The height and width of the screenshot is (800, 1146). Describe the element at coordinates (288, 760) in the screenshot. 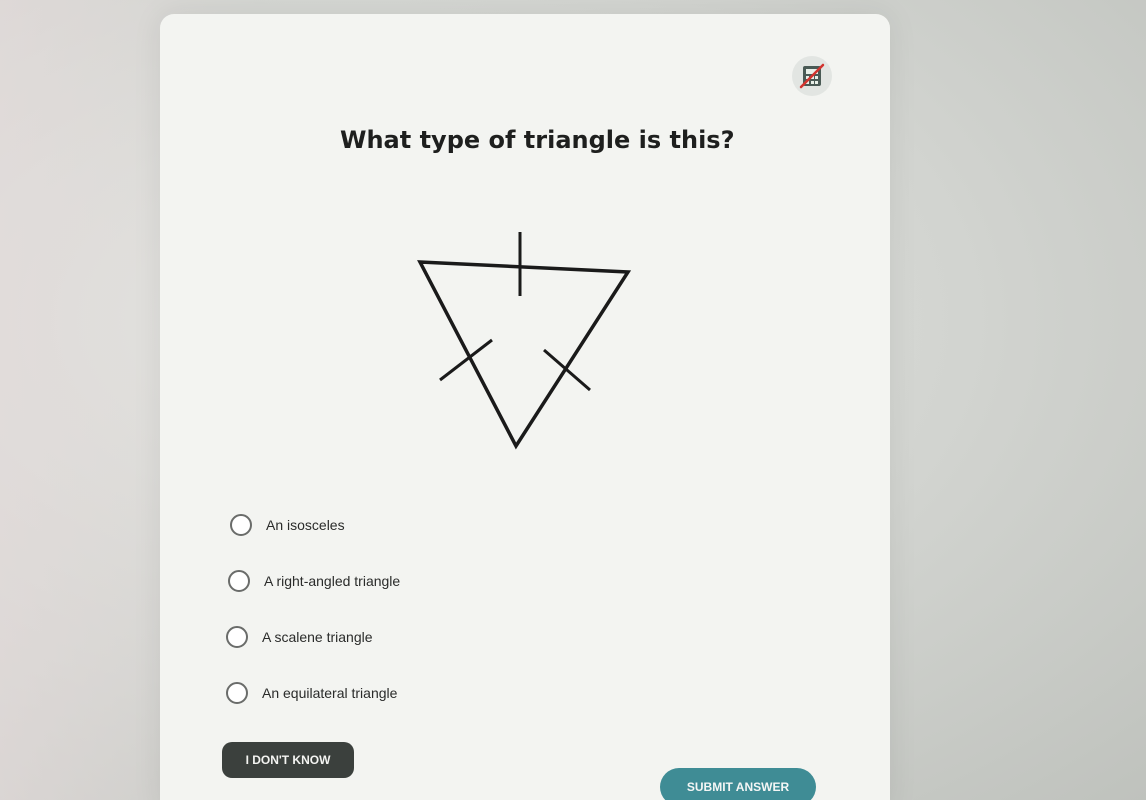

I see `dont-know-button: I DON'T KNOW` at that location.